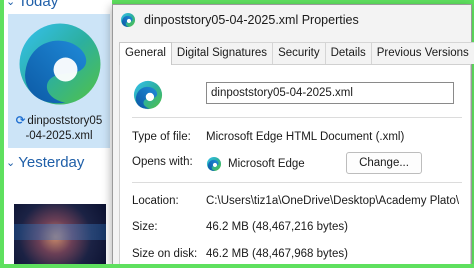 The image size is (474, 268). I want to click on file-name-input, so click(330, 93).